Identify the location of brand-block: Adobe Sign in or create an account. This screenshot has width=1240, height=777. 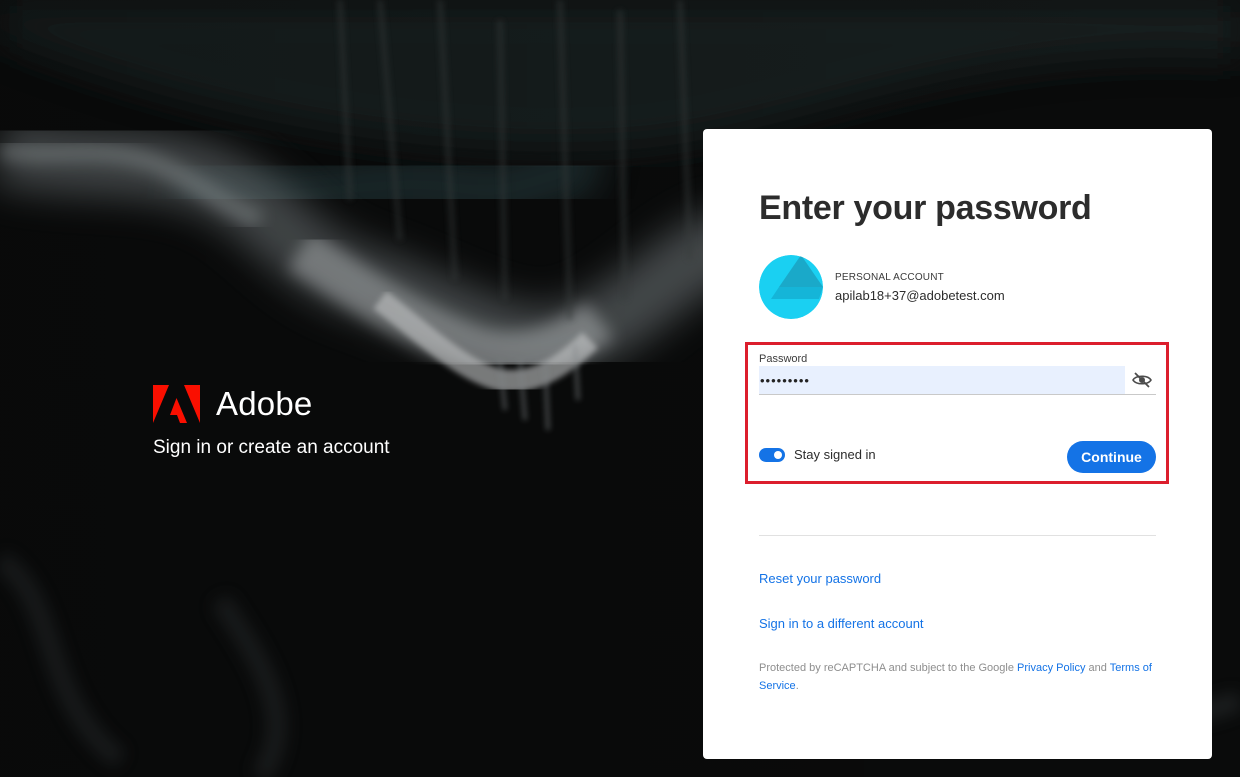
(271, 422).